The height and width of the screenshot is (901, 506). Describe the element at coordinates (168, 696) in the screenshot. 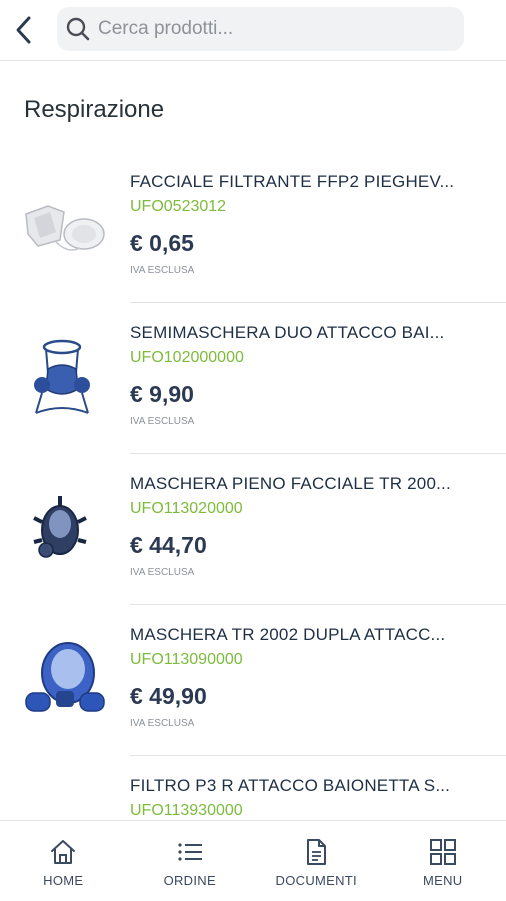

I see `product-price: € 49,90` at that location.